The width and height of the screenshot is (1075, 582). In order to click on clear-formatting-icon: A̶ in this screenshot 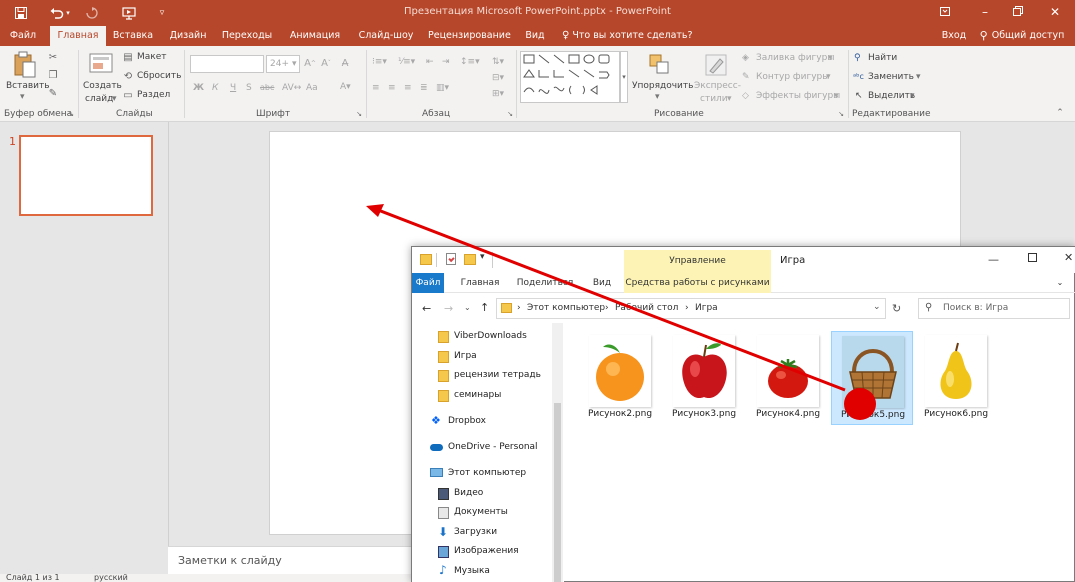, I will do `click(345, 63)`.